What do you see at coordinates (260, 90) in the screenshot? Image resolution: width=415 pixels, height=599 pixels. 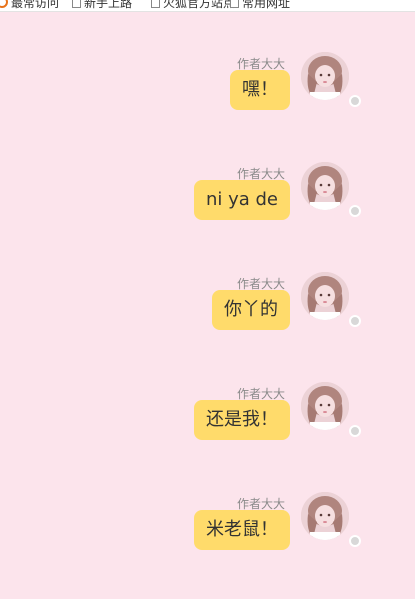 I see `message-bubble: 嘿！` at bounding box center [260, 90].